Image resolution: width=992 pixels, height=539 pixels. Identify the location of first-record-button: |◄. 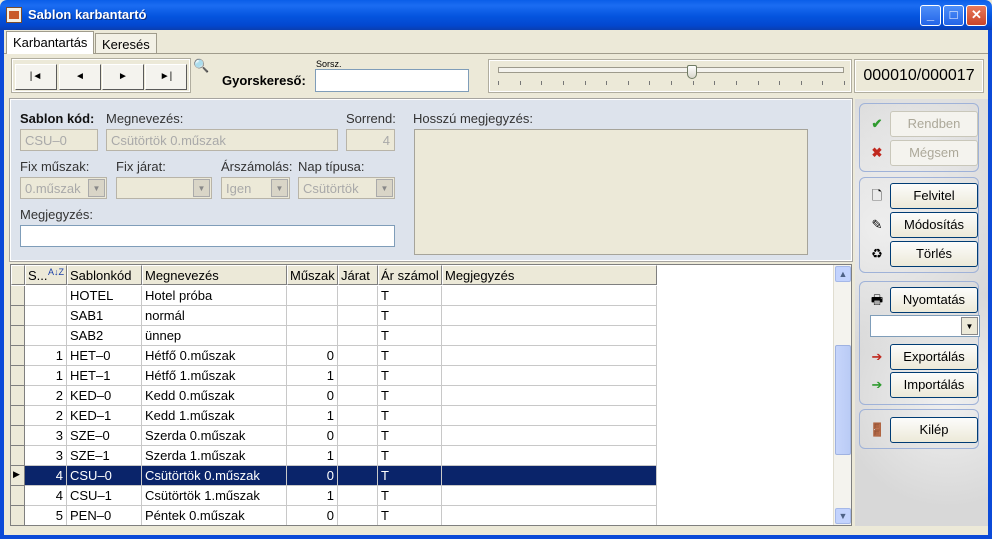
(36, 77).